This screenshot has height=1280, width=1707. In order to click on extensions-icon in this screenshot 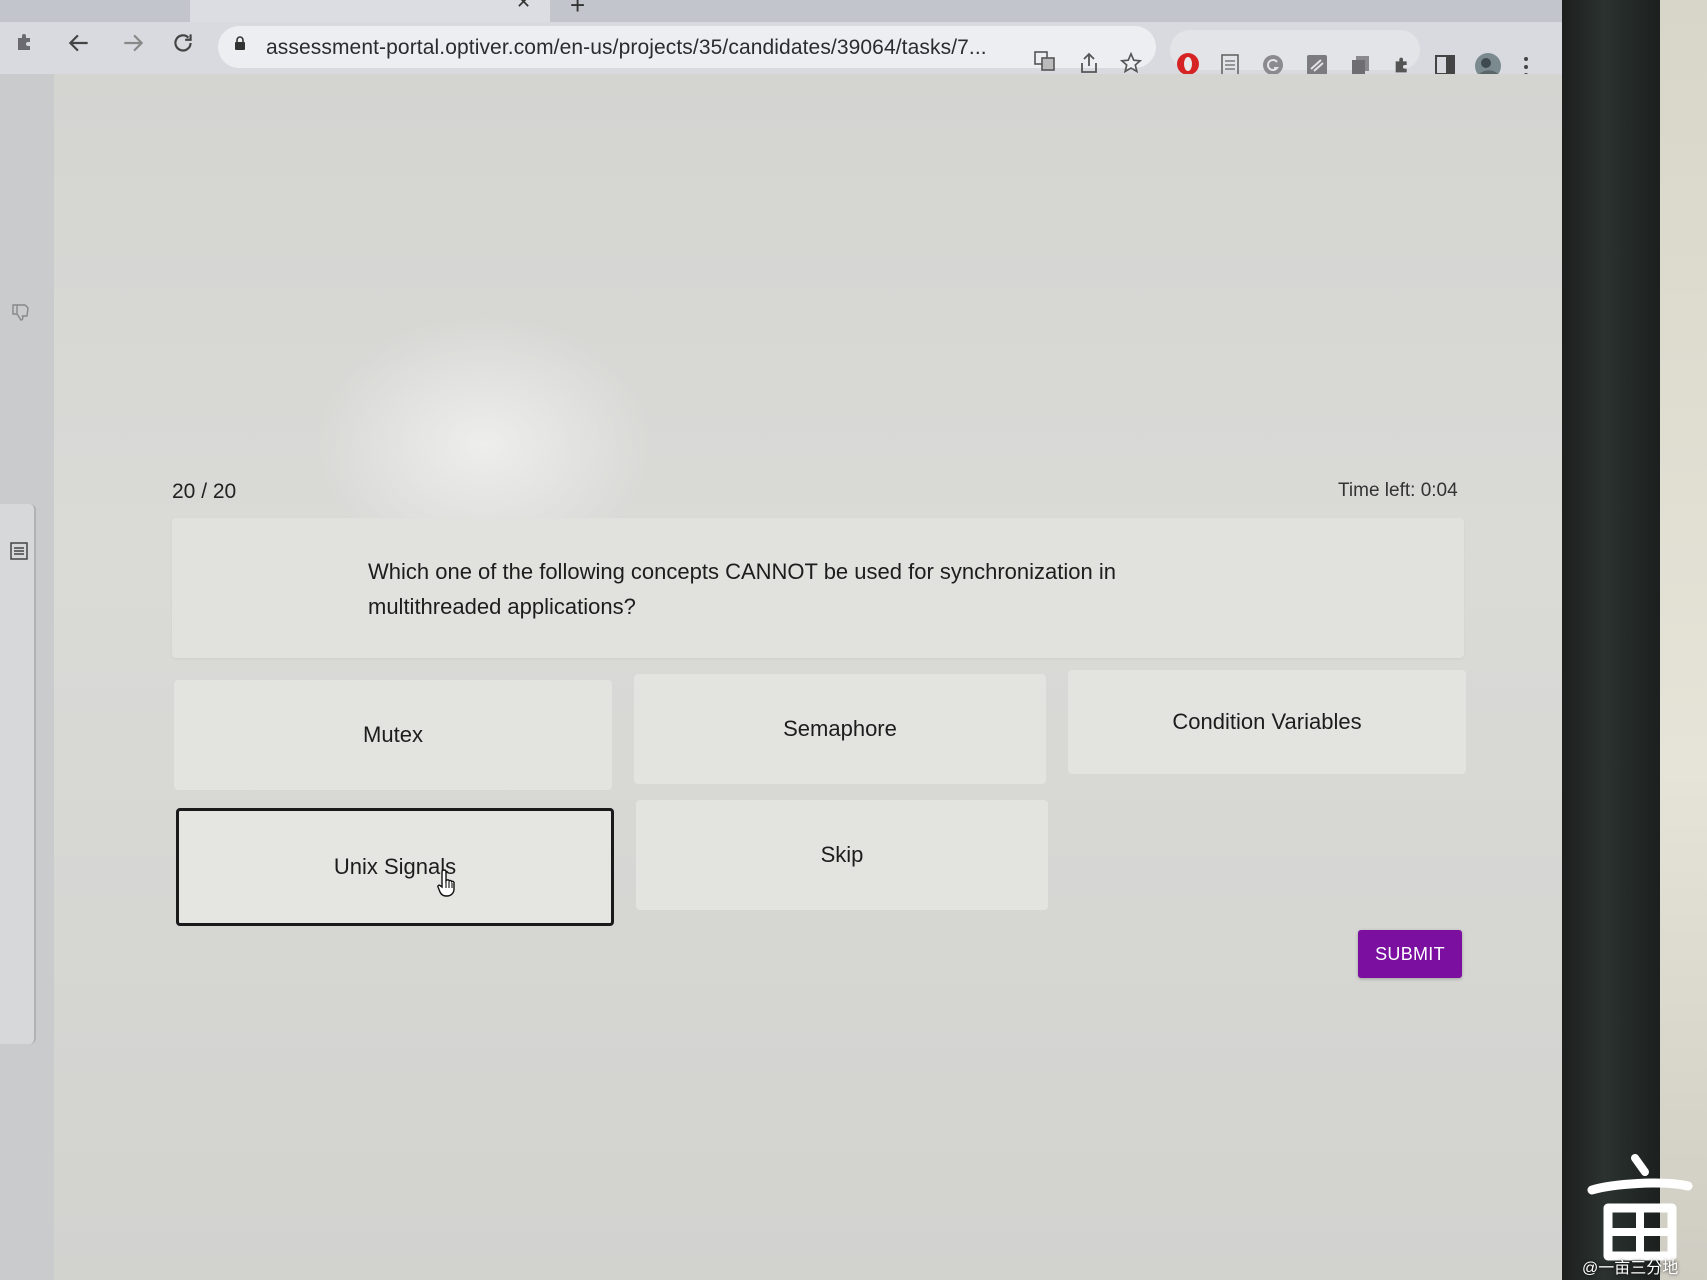, I will do `click(26, 45)`.